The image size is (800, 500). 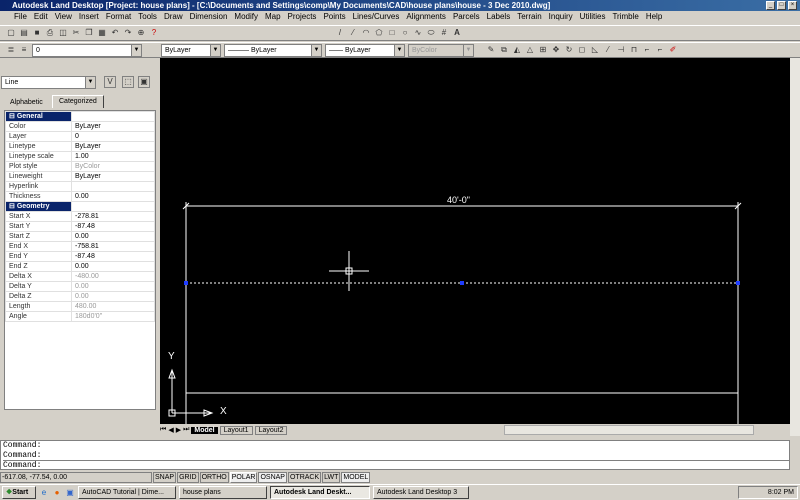 What do you see at coordinates (272, 477) in the screenshot?
I see `osnap-toggle: OSNAP` at bounding box center [272, 477].